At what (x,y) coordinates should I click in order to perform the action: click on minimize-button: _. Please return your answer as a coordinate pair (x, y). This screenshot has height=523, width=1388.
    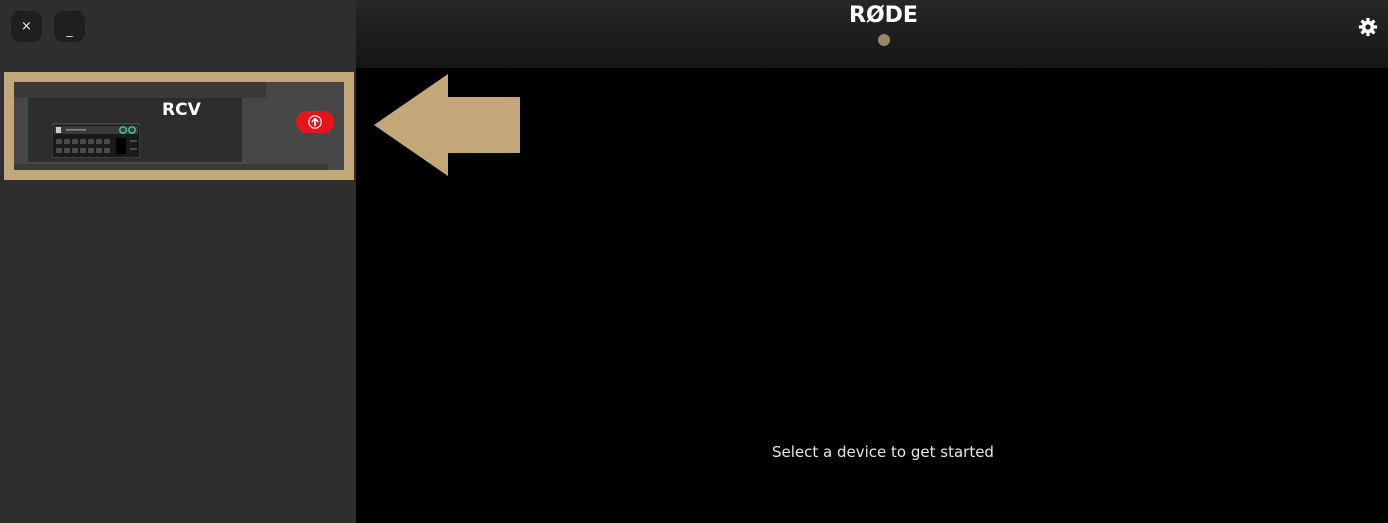
    Looking at the image, I should click on (69, 26).